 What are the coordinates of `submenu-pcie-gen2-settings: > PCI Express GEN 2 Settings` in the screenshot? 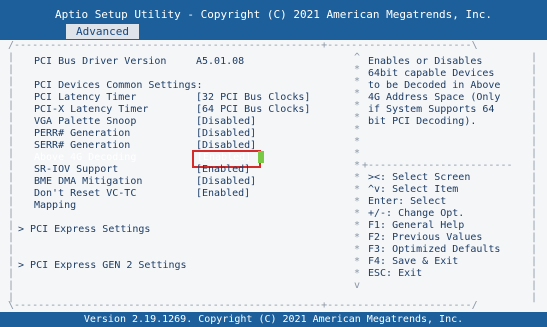 It's located at (102, 266).